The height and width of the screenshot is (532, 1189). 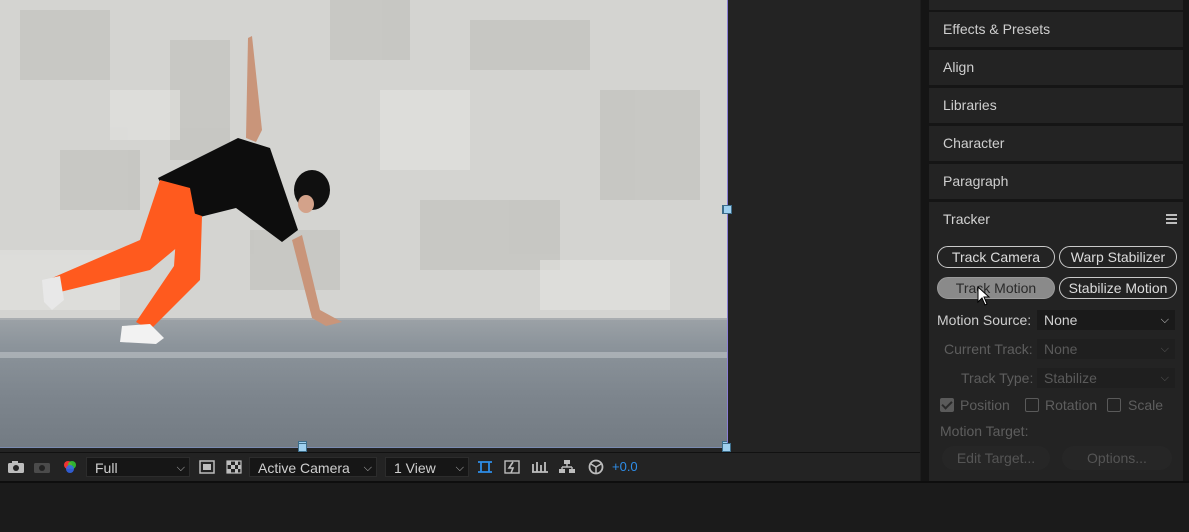 What do you see at coordinates (976, 181) in the screenshot?
I see `panel-label: Paragraph` at bounding box center [976, 181].